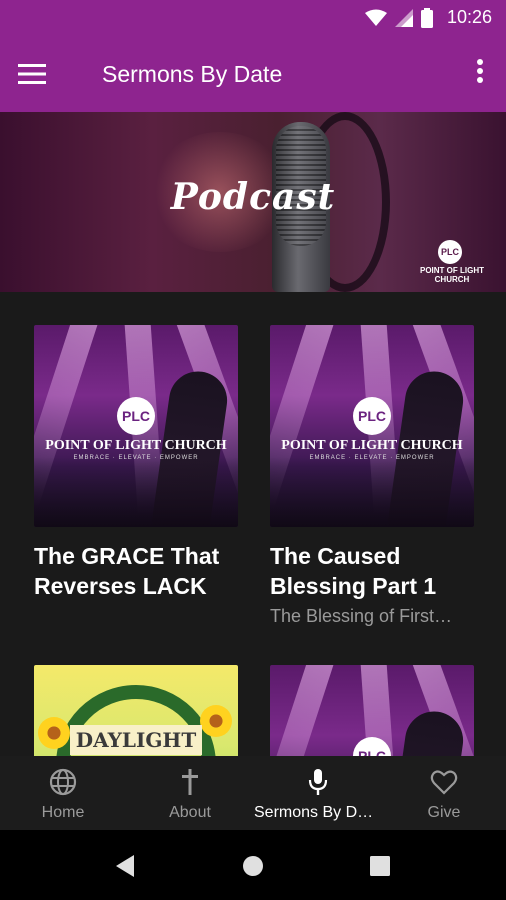 Image resolution: width=506 pixels, height=900 pixels. I want to click on page-title: Sermons By Date, so click(192, 74).